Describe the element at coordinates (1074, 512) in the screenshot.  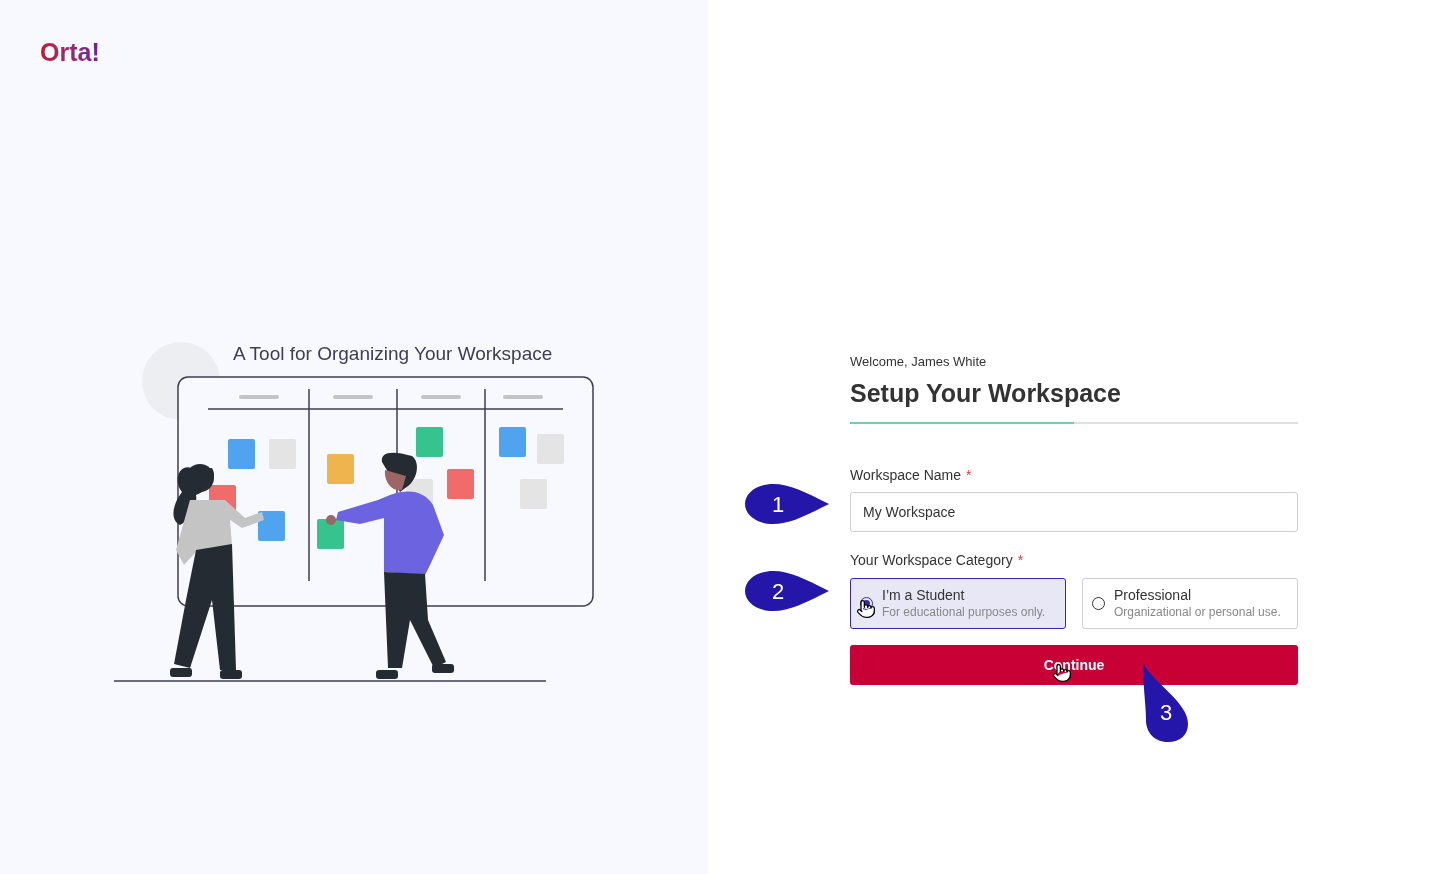
I see `workspace-name-input: My Workspace` at that location.